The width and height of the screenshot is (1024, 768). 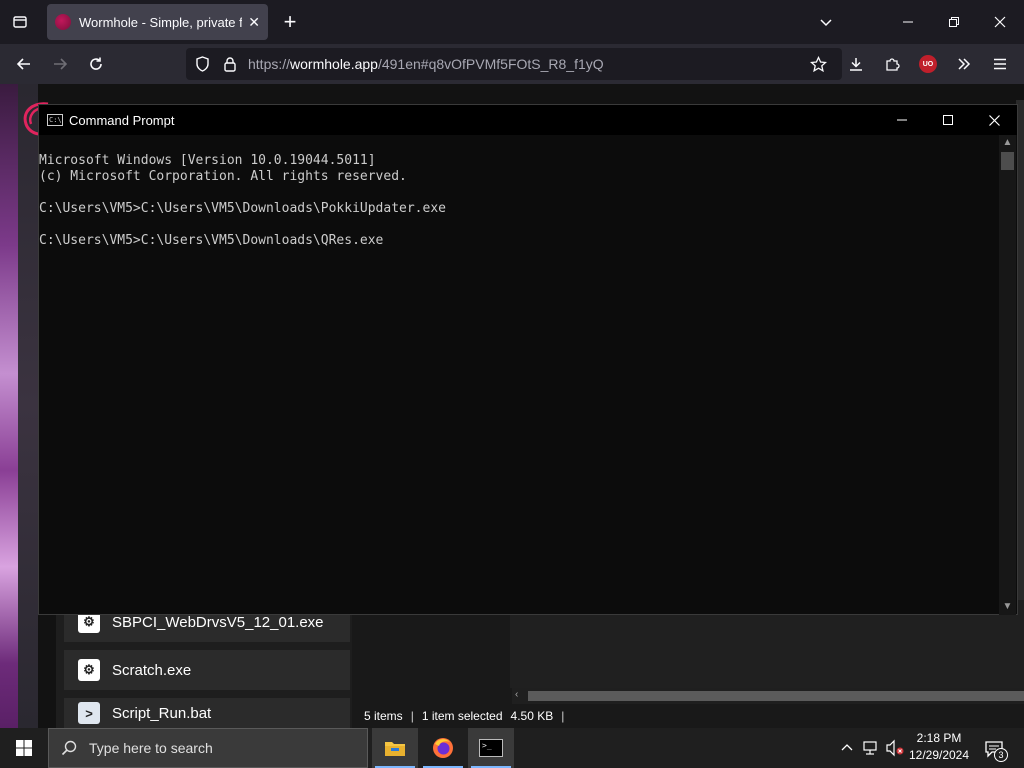 I want to click on search-placeholder: Type here to search, so click(x=151, y=748).